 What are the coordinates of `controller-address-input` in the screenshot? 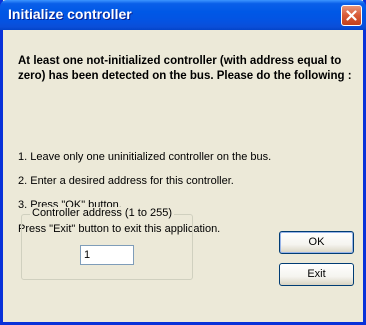 It's located at (107, 255).